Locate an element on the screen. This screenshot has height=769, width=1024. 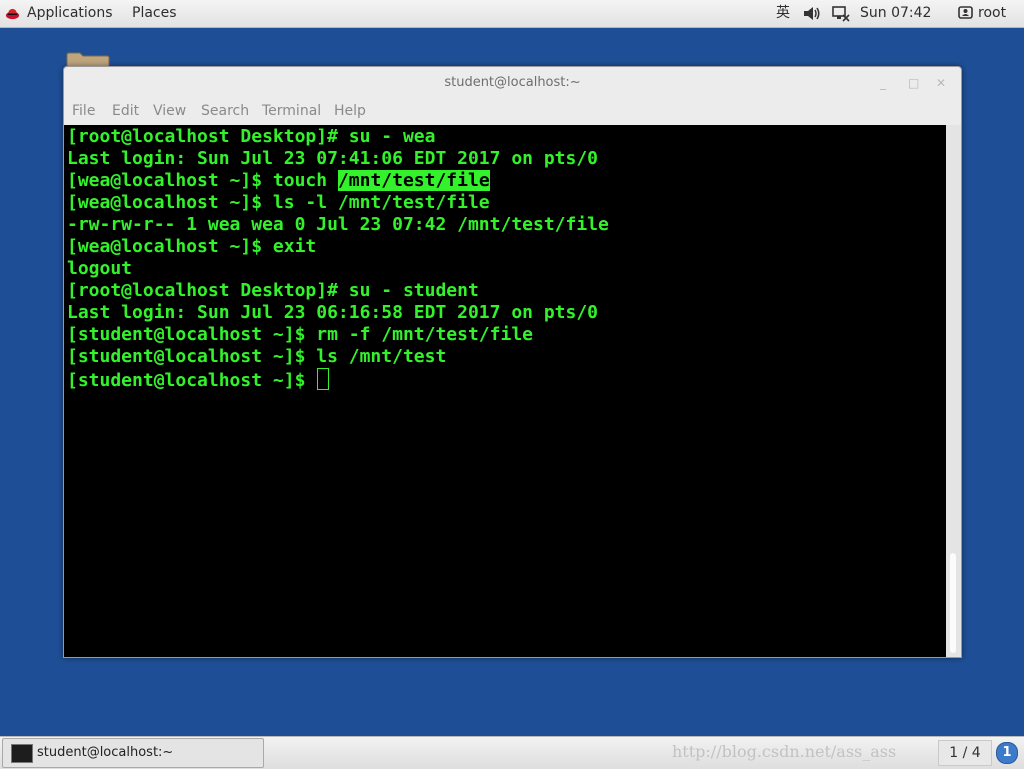
close-button: ✕ is located at coordinates (941, 83).